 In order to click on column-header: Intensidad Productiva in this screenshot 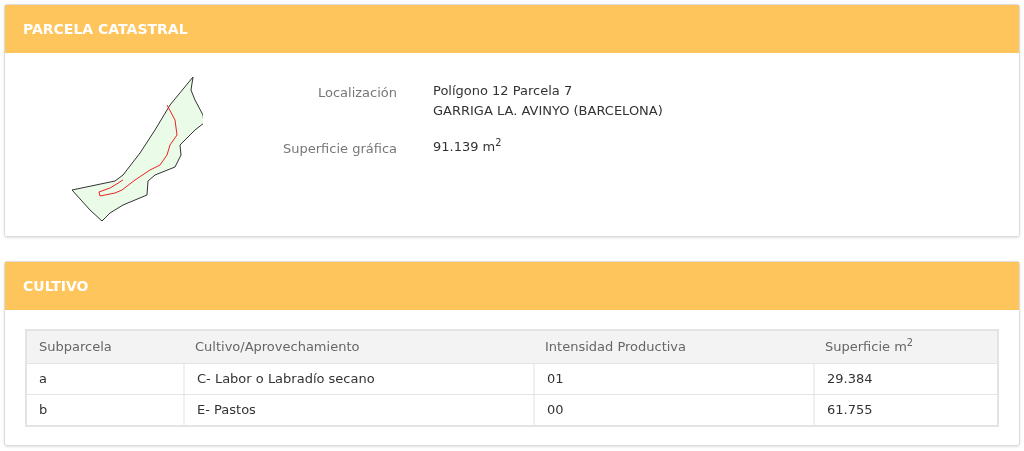, I will do `click(616, 347)`.